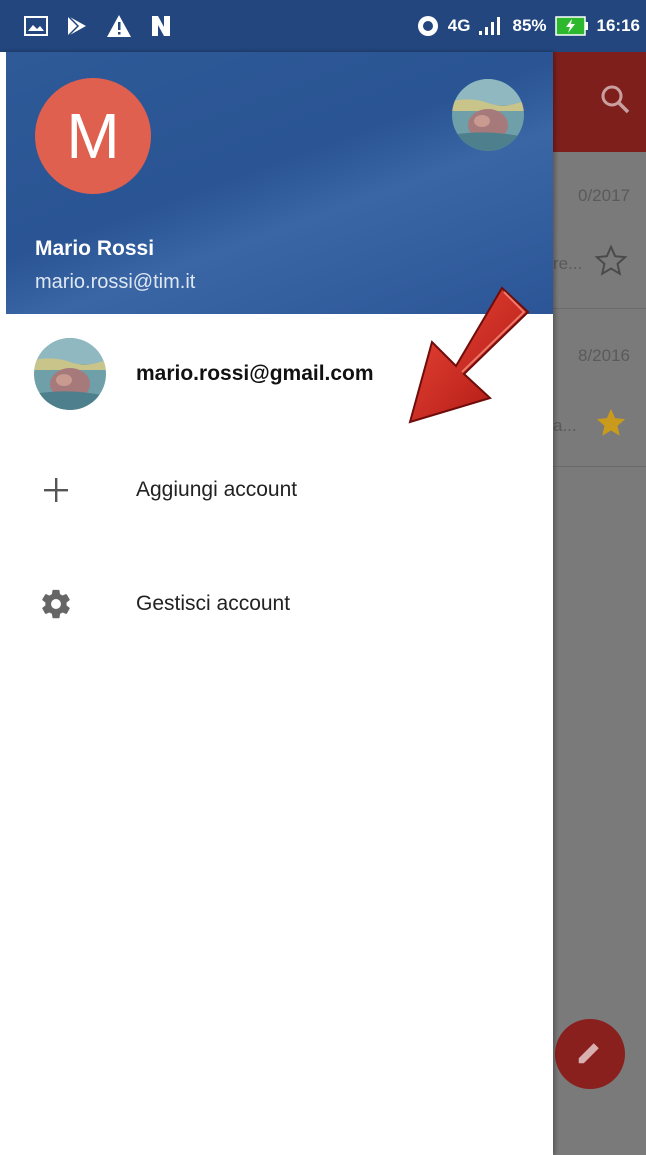 The width and height of the screenshot is (646, 1155). I want to click on add-account-label: Aggiungi account, so click(217, 489).